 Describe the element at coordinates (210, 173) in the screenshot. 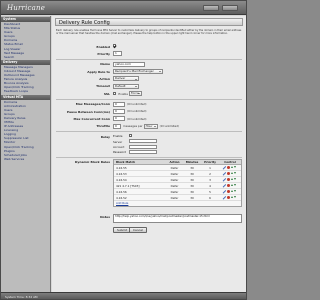

I see `priority-cell: 2` at that location.